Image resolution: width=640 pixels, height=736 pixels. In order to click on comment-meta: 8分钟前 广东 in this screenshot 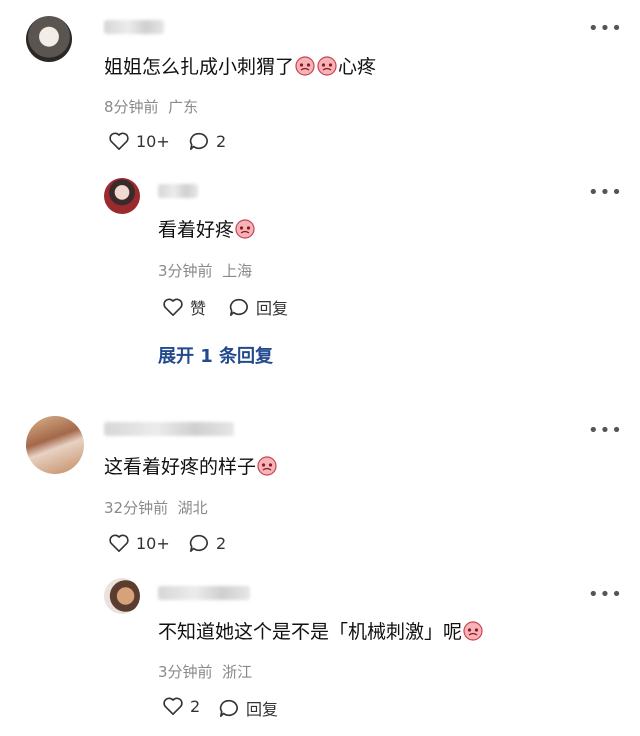, I will do `click(151, 106)`.